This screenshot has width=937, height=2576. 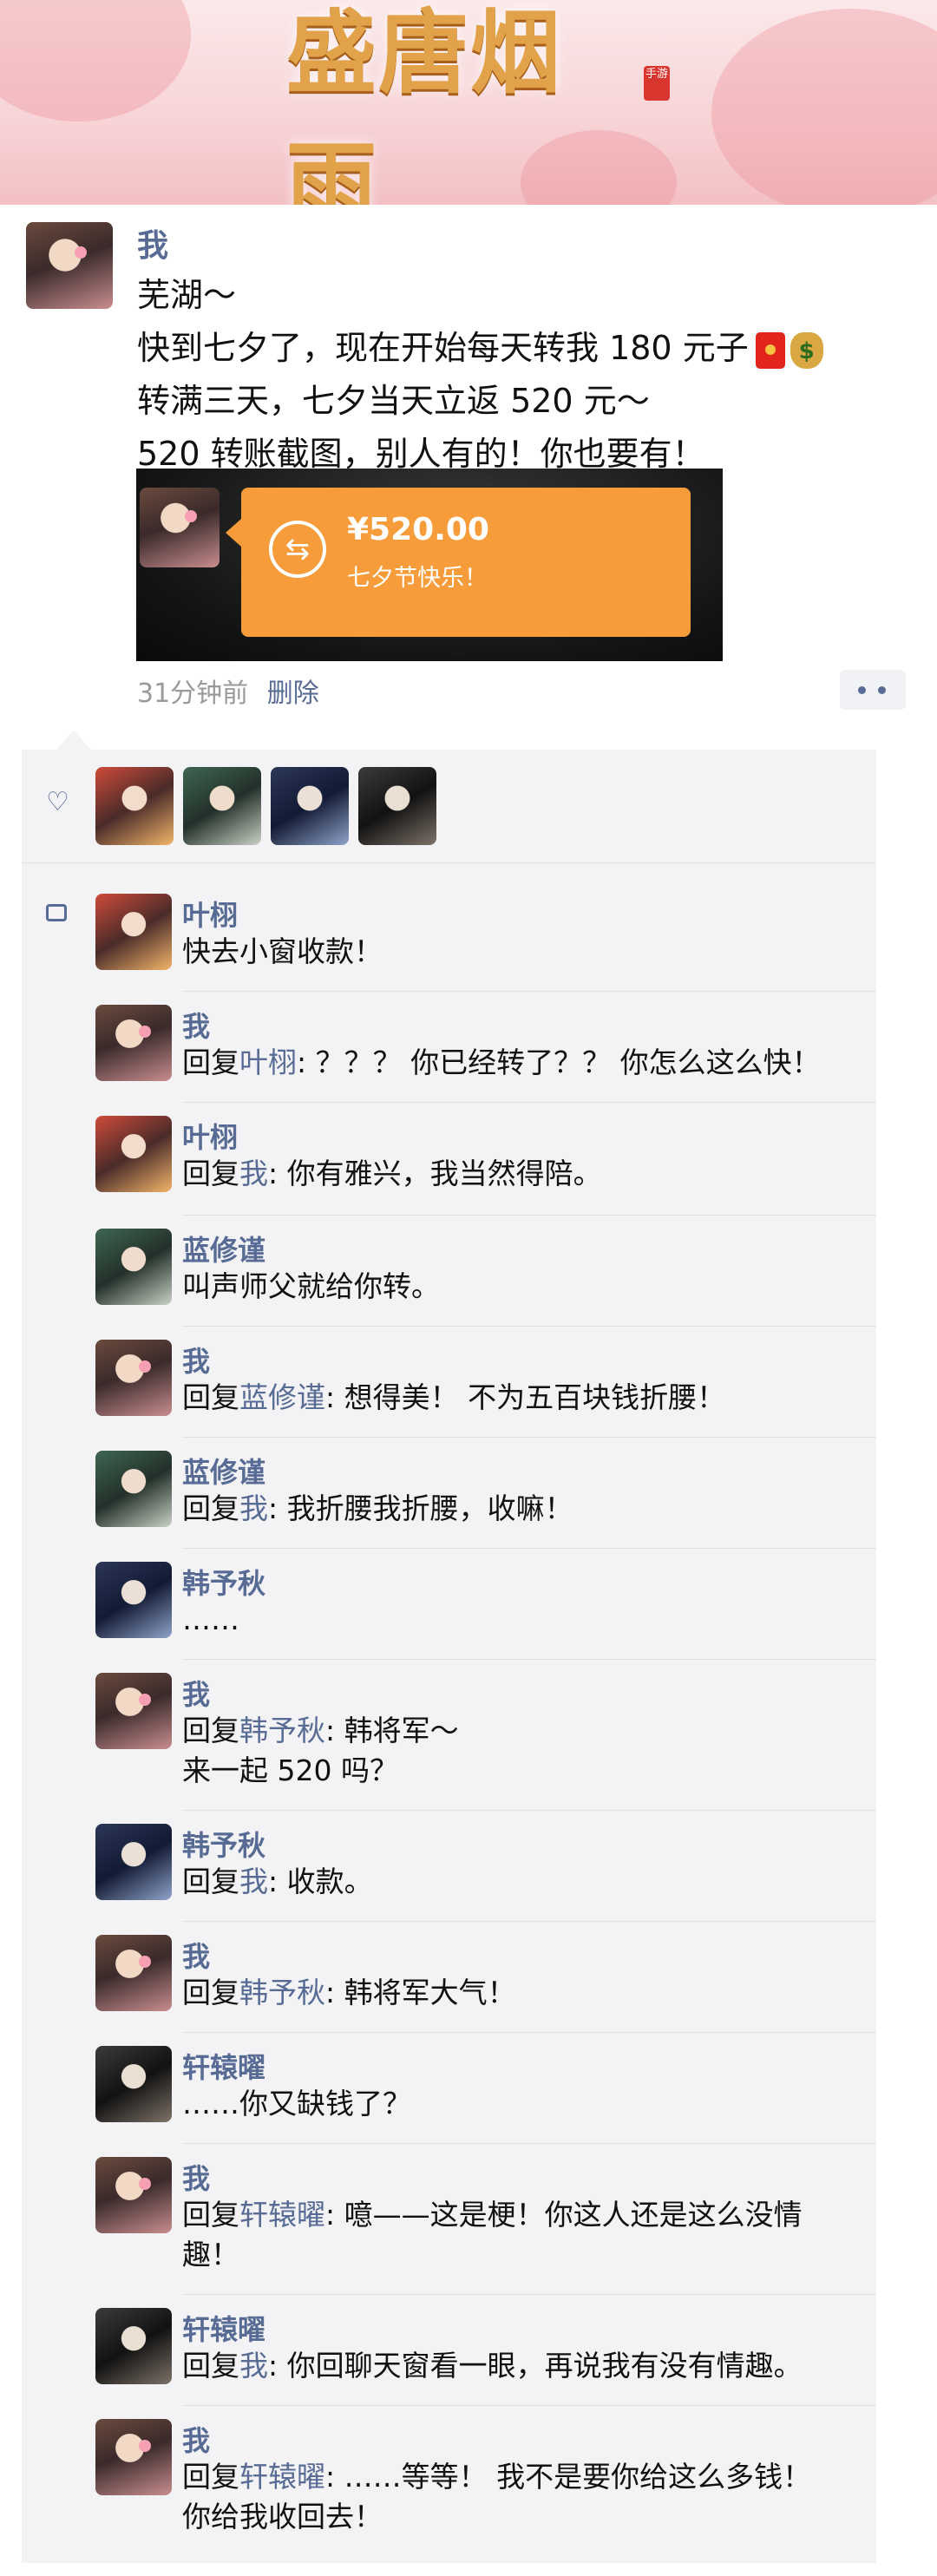 I want to click on comment-text: 回复轩辕曜: ……等等！ 我不是要你给这么多钱！ 你给我收回去！, so click(x=497, y=2496).